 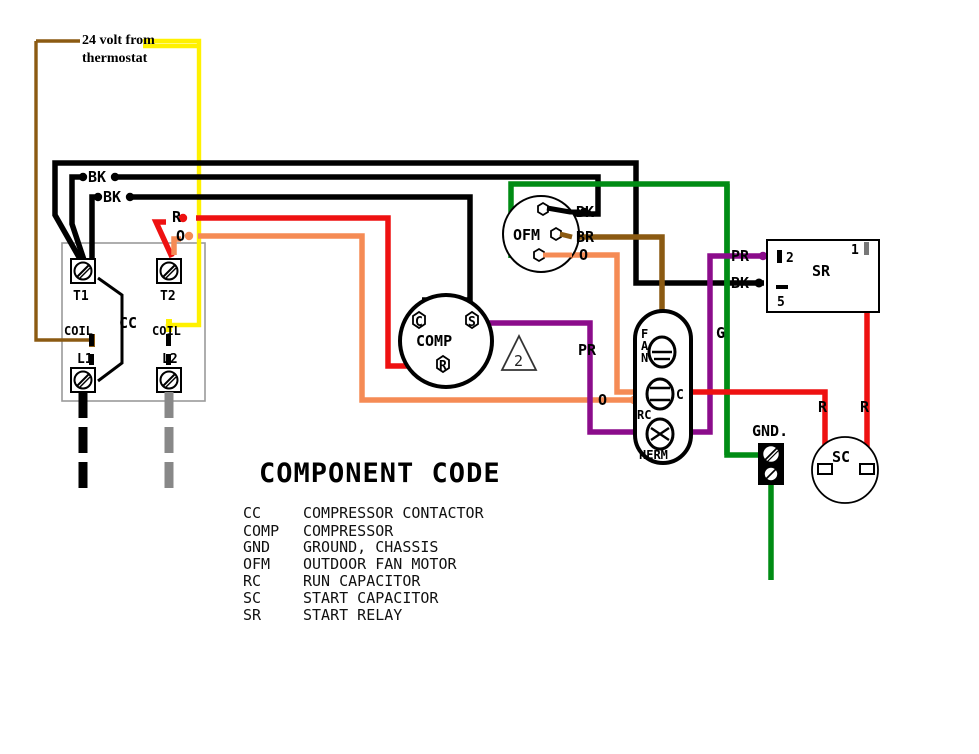 What do you see at coordinates (865, 407) in the screenshot?
I see `wire-label-r-sc-right: R` at bounding box center [865, 407].